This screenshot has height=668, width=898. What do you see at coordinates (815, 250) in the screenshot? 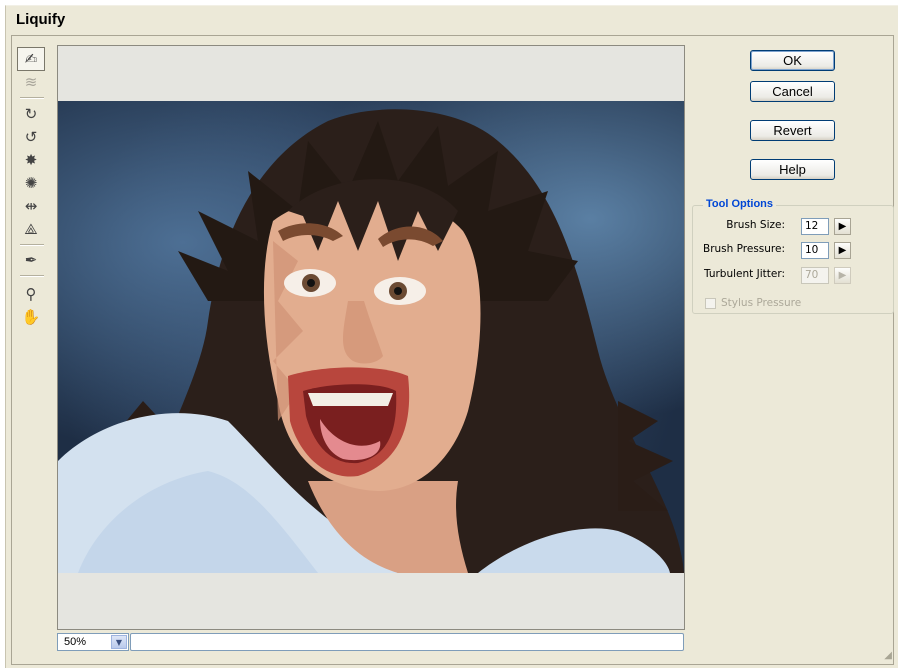
I see `brush-pressure-field: 10` at bounding box center [815, 250].